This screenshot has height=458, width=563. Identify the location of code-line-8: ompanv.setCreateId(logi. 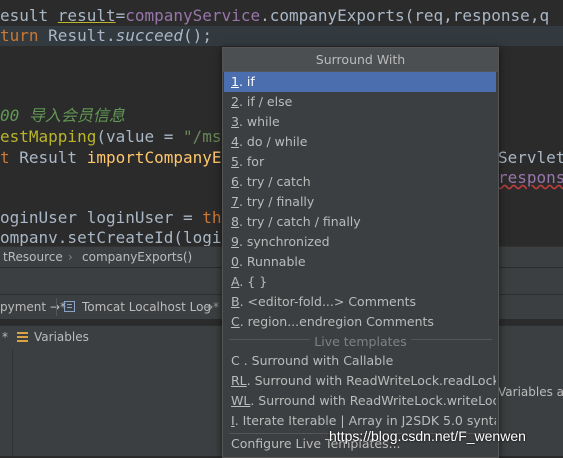
(111, 237).